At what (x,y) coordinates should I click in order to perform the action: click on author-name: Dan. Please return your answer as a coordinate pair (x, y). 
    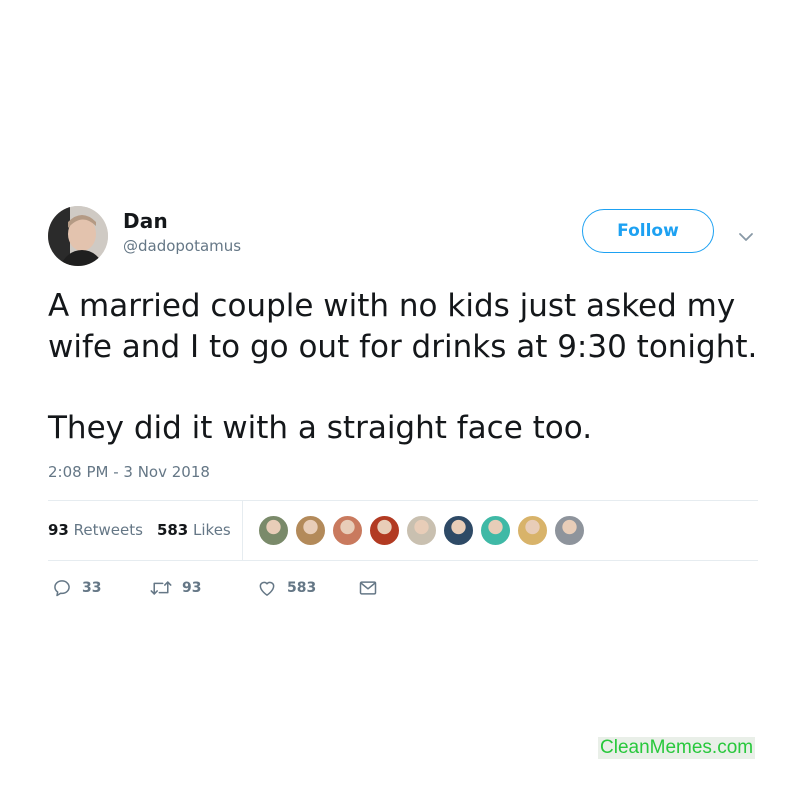
    Looking at the image, I should click on (145, 221).